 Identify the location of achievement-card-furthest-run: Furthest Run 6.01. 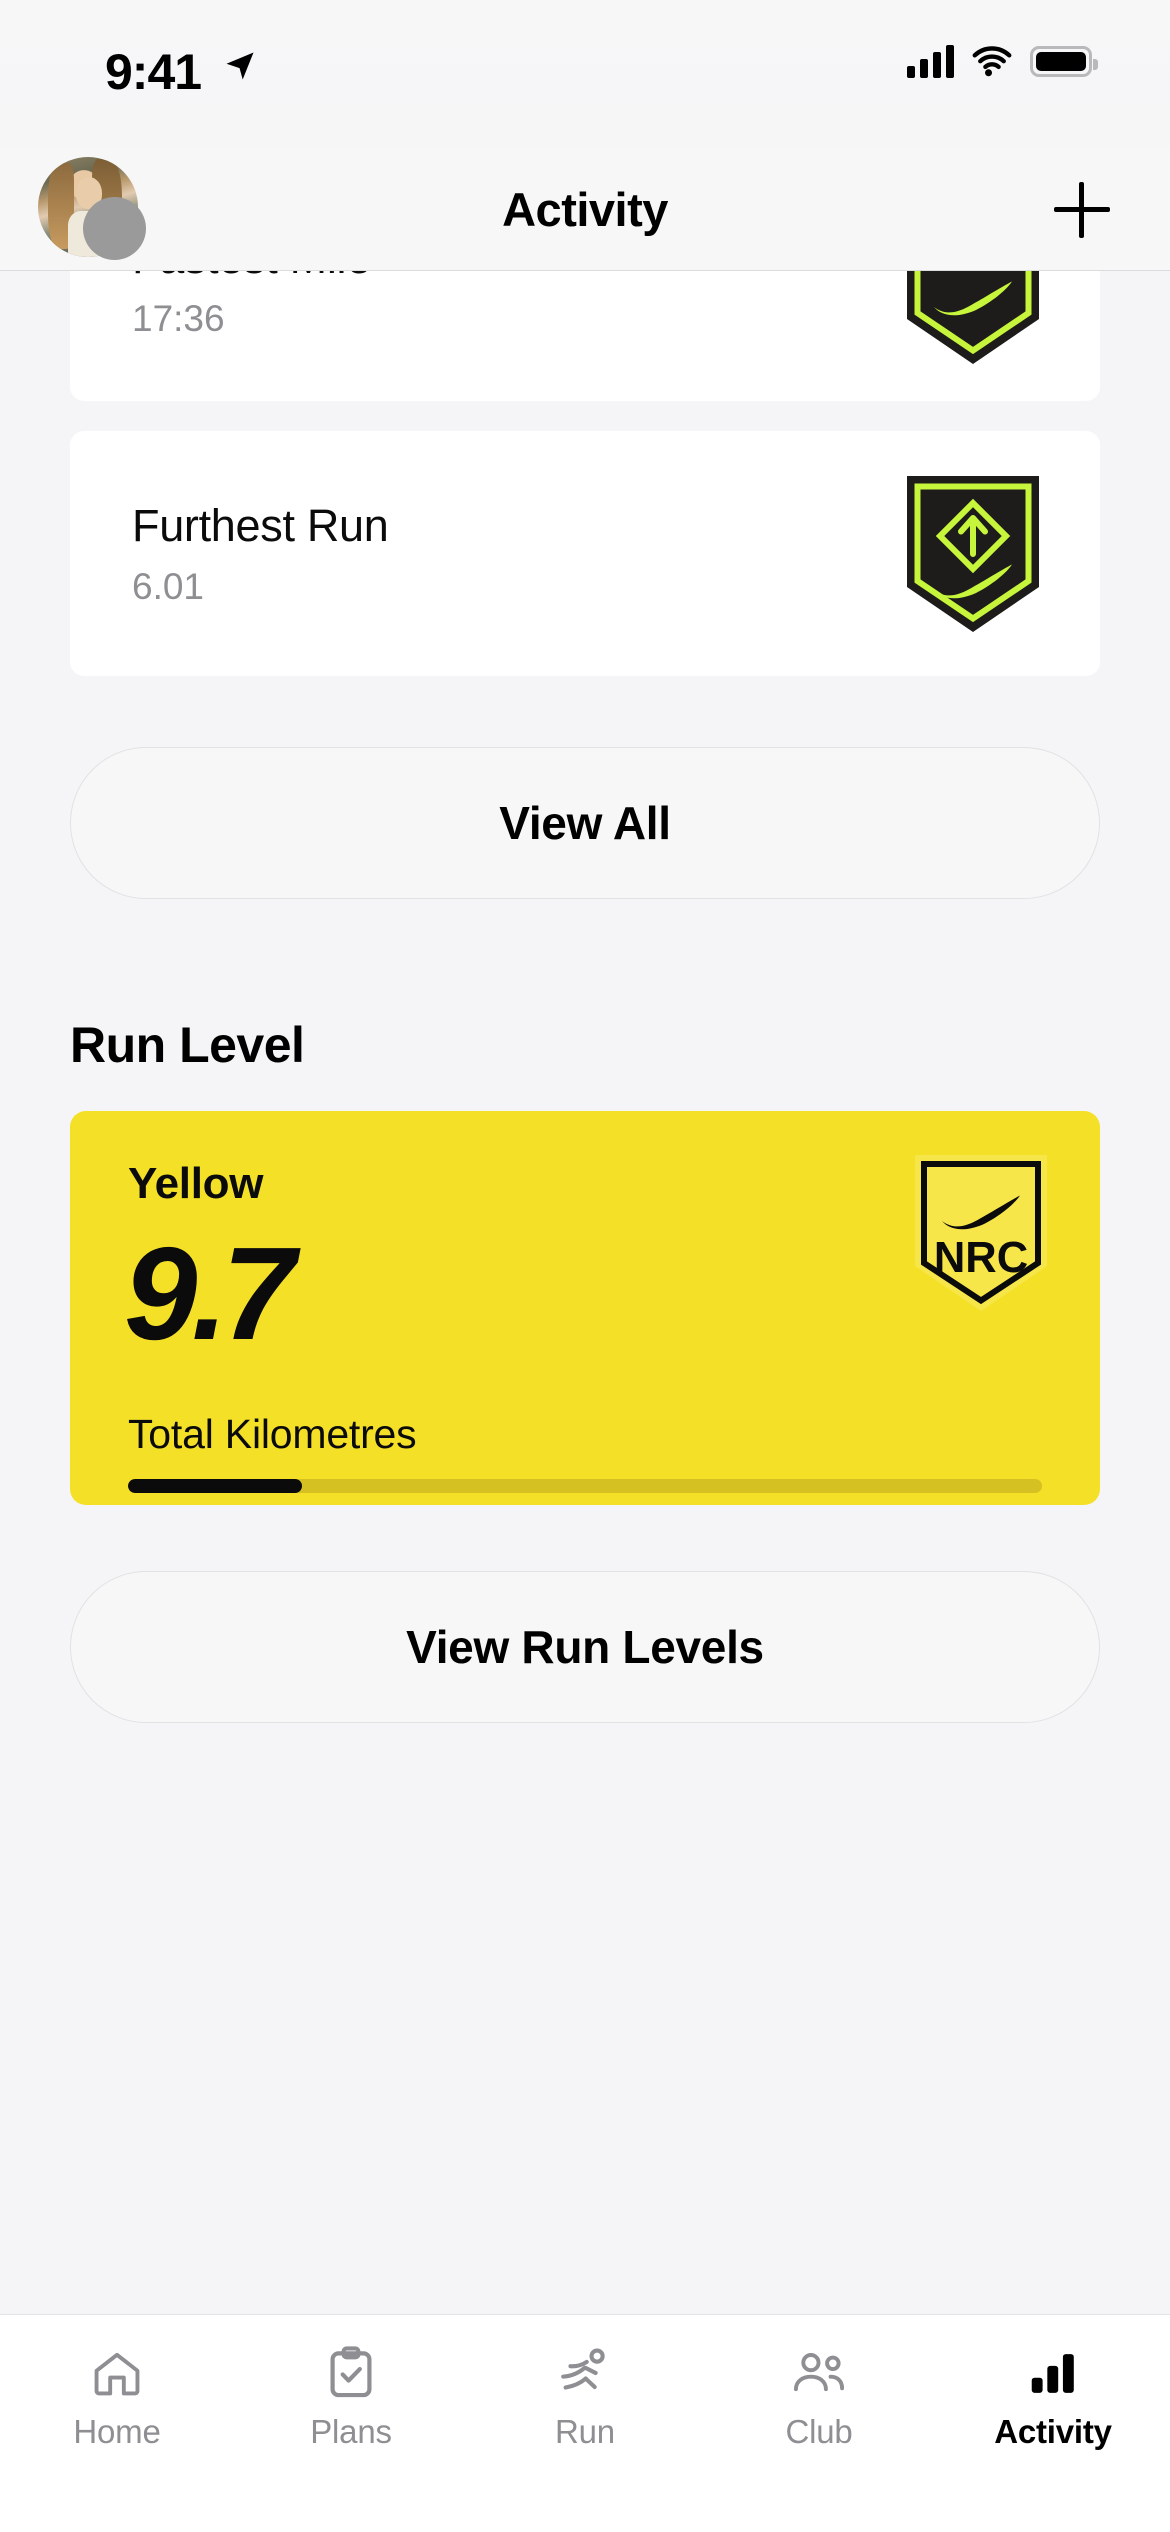
(585, 553).